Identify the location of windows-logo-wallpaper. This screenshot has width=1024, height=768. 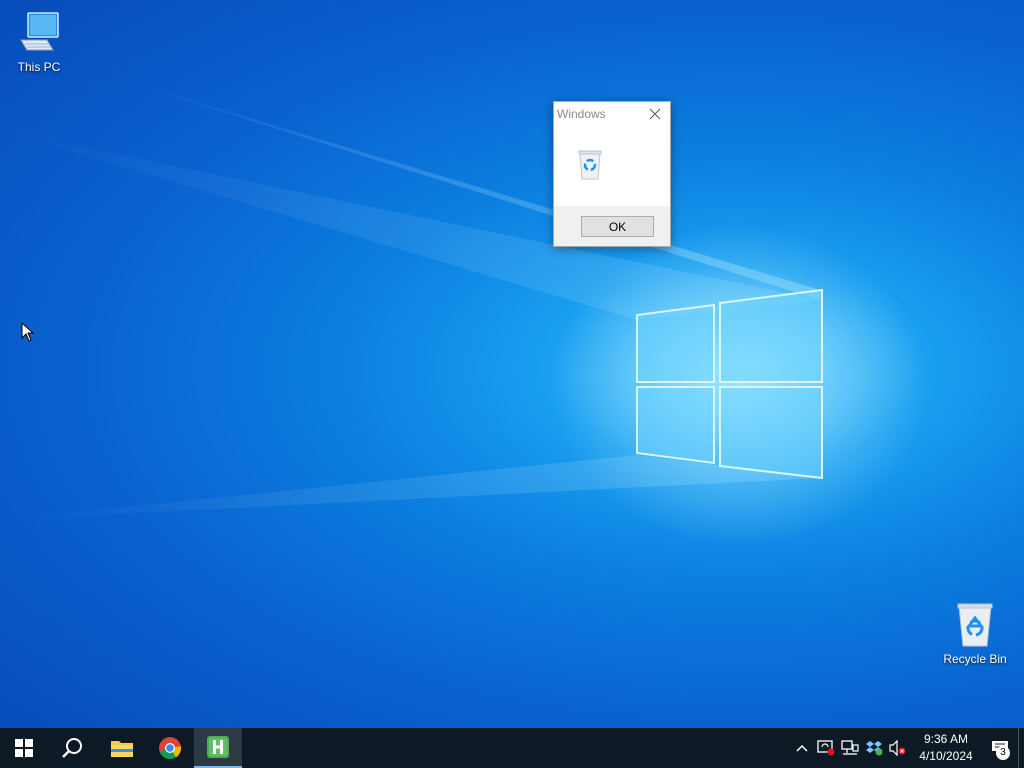
(729, 384).